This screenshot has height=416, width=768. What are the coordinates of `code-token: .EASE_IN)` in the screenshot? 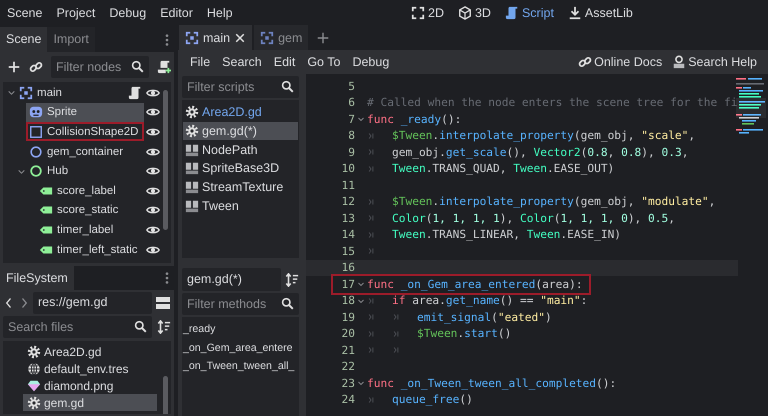 It's located at (591, 235).